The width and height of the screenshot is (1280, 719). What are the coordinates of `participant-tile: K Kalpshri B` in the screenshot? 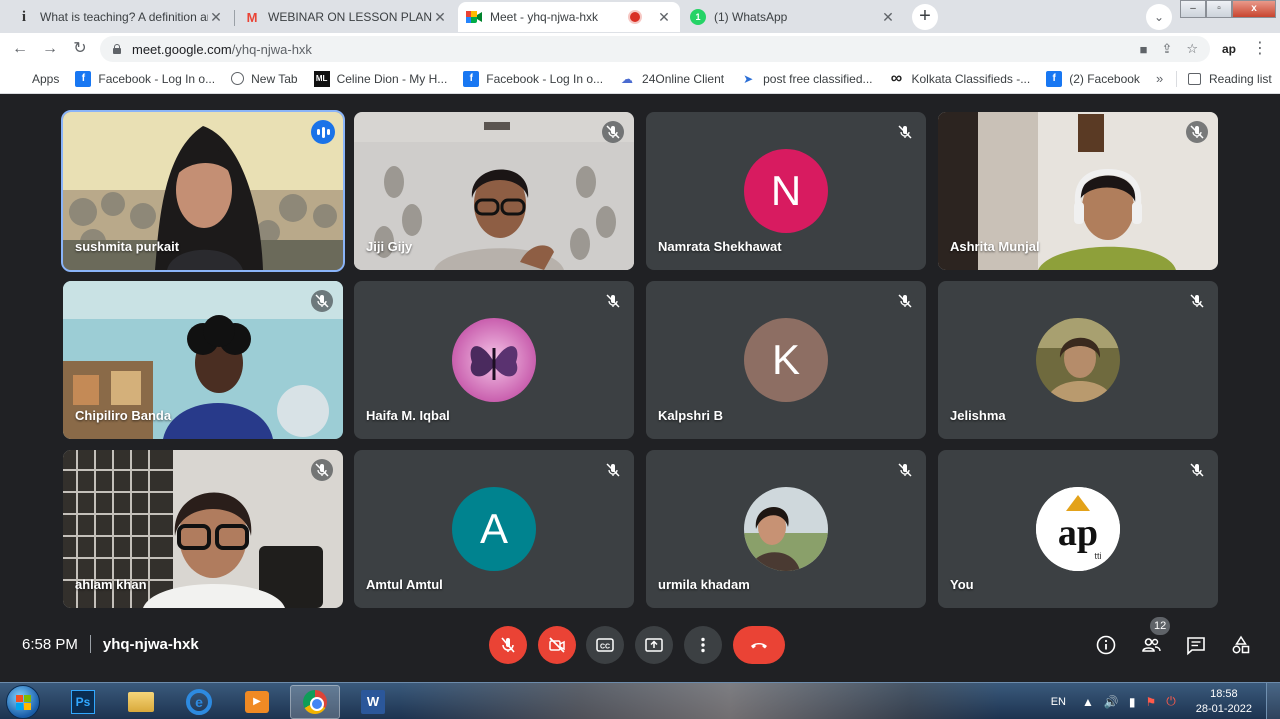 It's located at (786, 360).